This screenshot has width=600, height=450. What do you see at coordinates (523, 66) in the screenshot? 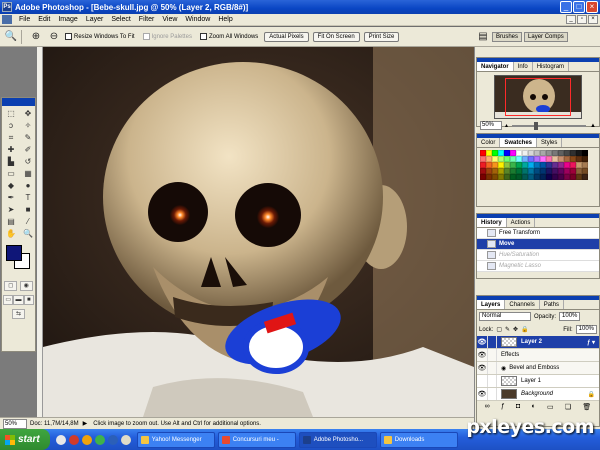
I see `tab-info: Info` at bounding box center [523, 66].